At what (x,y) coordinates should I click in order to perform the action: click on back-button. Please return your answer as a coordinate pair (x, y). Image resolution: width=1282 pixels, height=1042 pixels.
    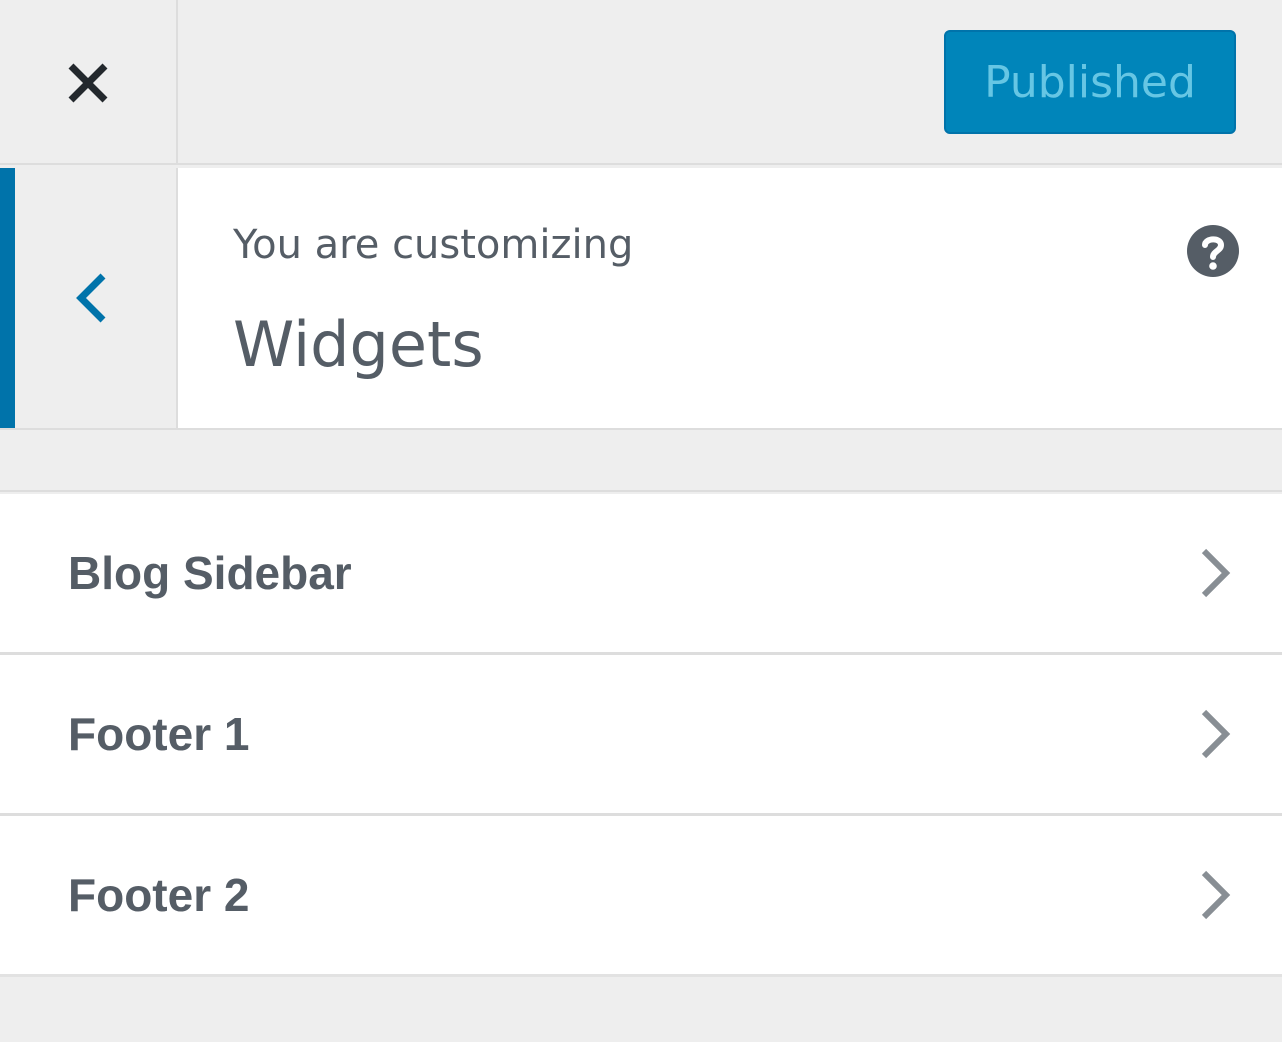
    Looking at the image, I should click on (89, 298).